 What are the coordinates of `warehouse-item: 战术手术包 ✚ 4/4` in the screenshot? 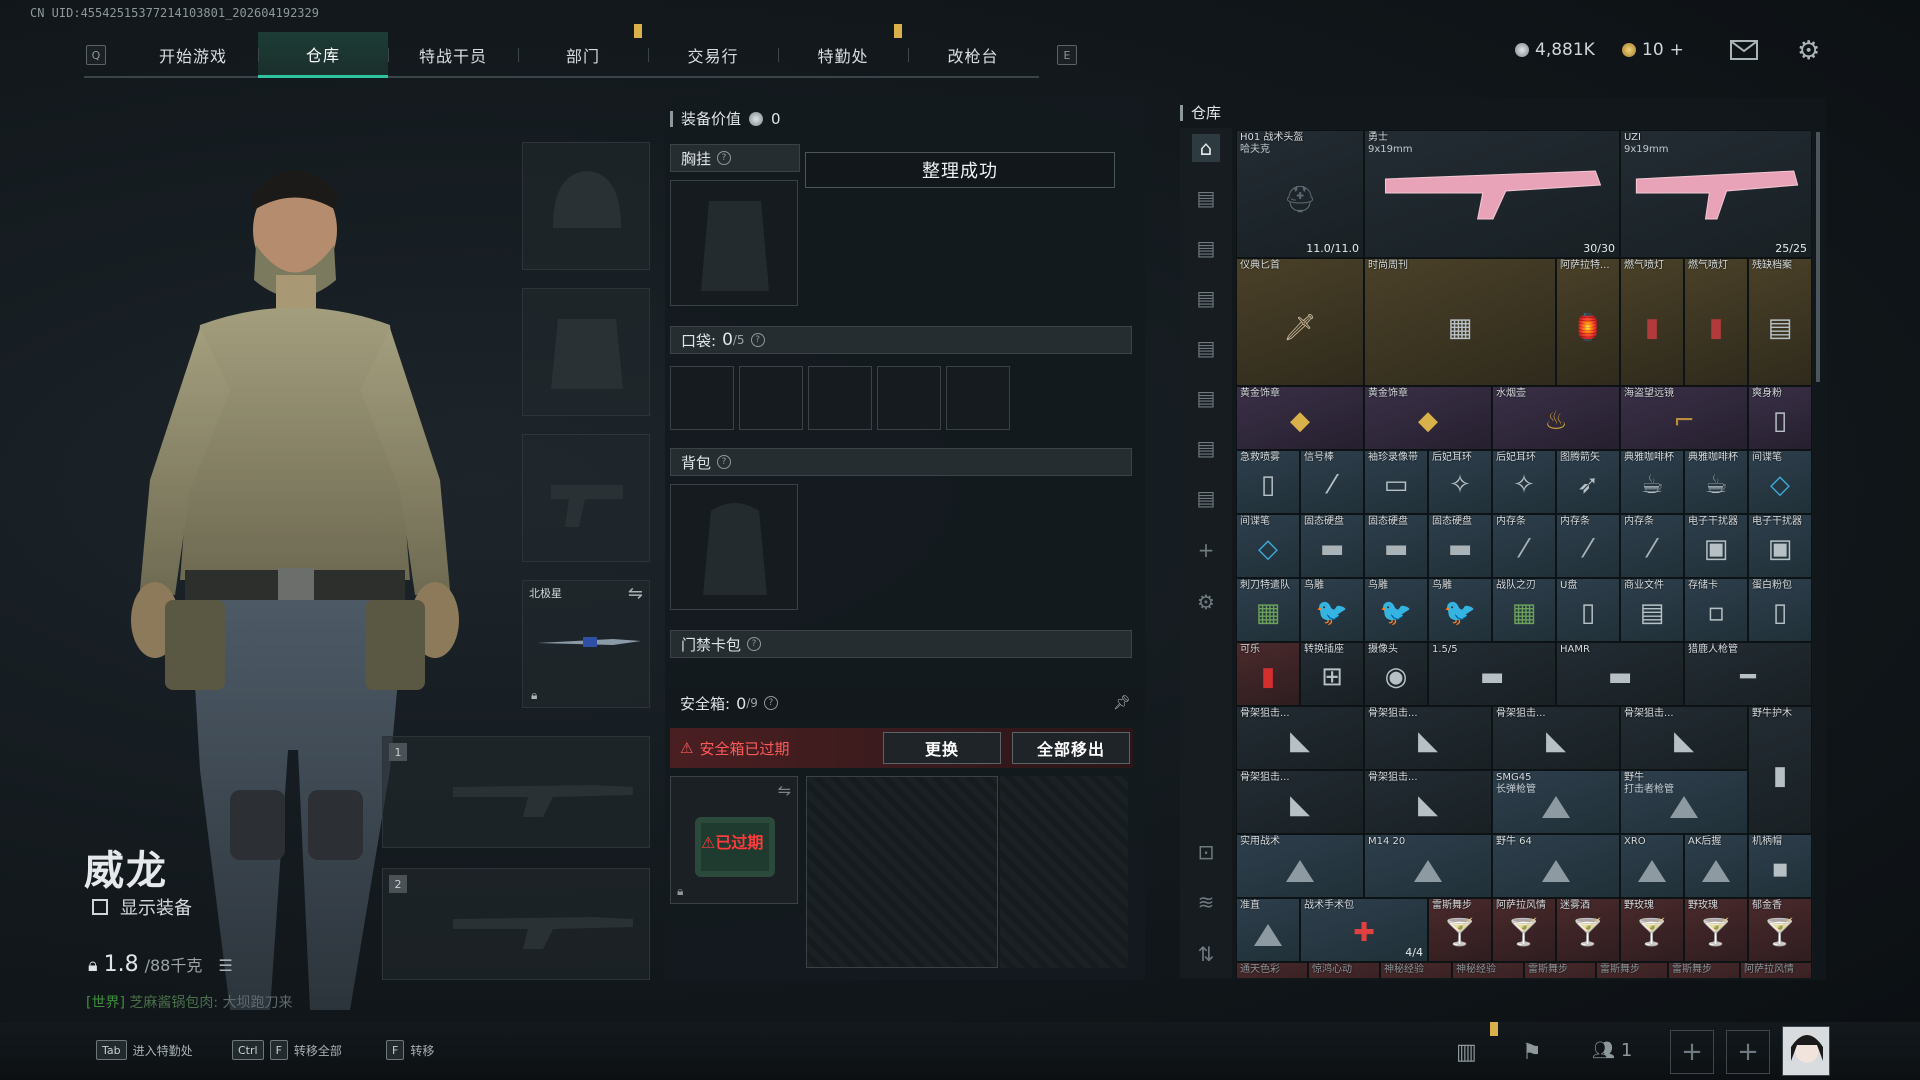 It's located at (1364, 930).